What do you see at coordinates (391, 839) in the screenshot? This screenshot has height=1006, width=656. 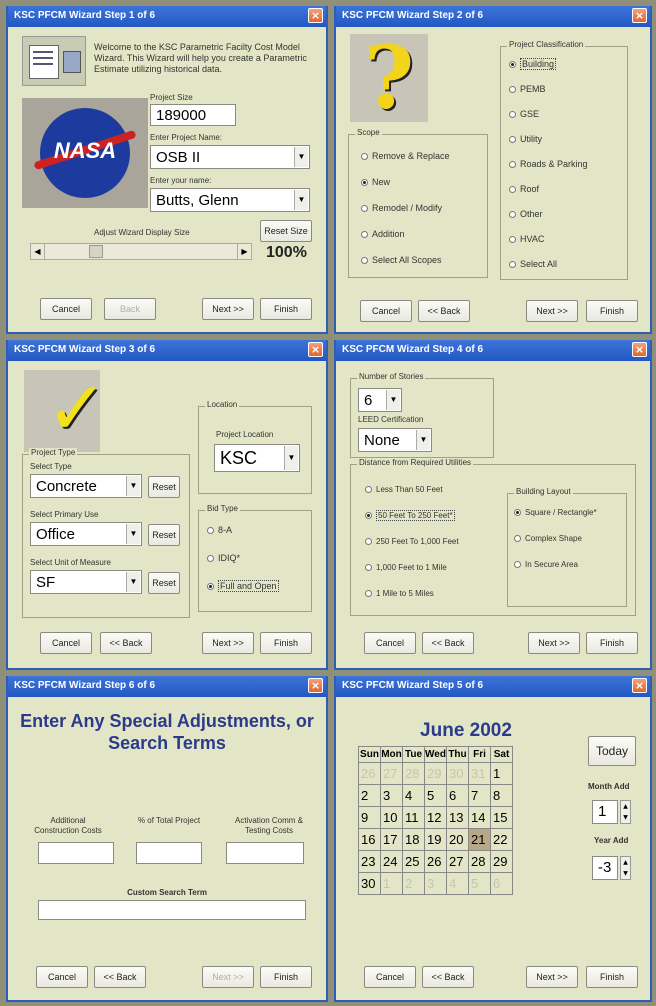 I see `calendar-day: 17` at bounding box center [391, 839].